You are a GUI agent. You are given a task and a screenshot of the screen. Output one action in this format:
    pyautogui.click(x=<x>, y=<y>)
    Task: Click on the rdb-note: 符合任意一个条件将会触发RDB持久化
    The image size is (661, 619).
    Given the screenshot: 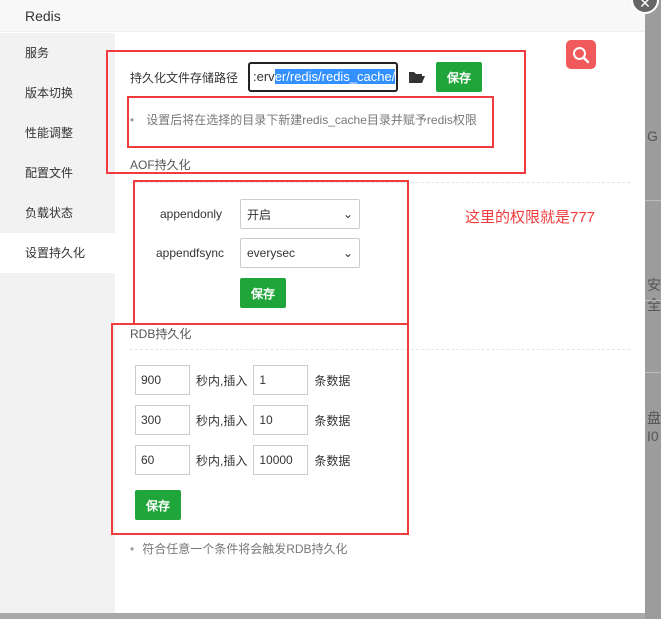 What is the action you would take?
    pyautogui.click(x=245, y=549)
    